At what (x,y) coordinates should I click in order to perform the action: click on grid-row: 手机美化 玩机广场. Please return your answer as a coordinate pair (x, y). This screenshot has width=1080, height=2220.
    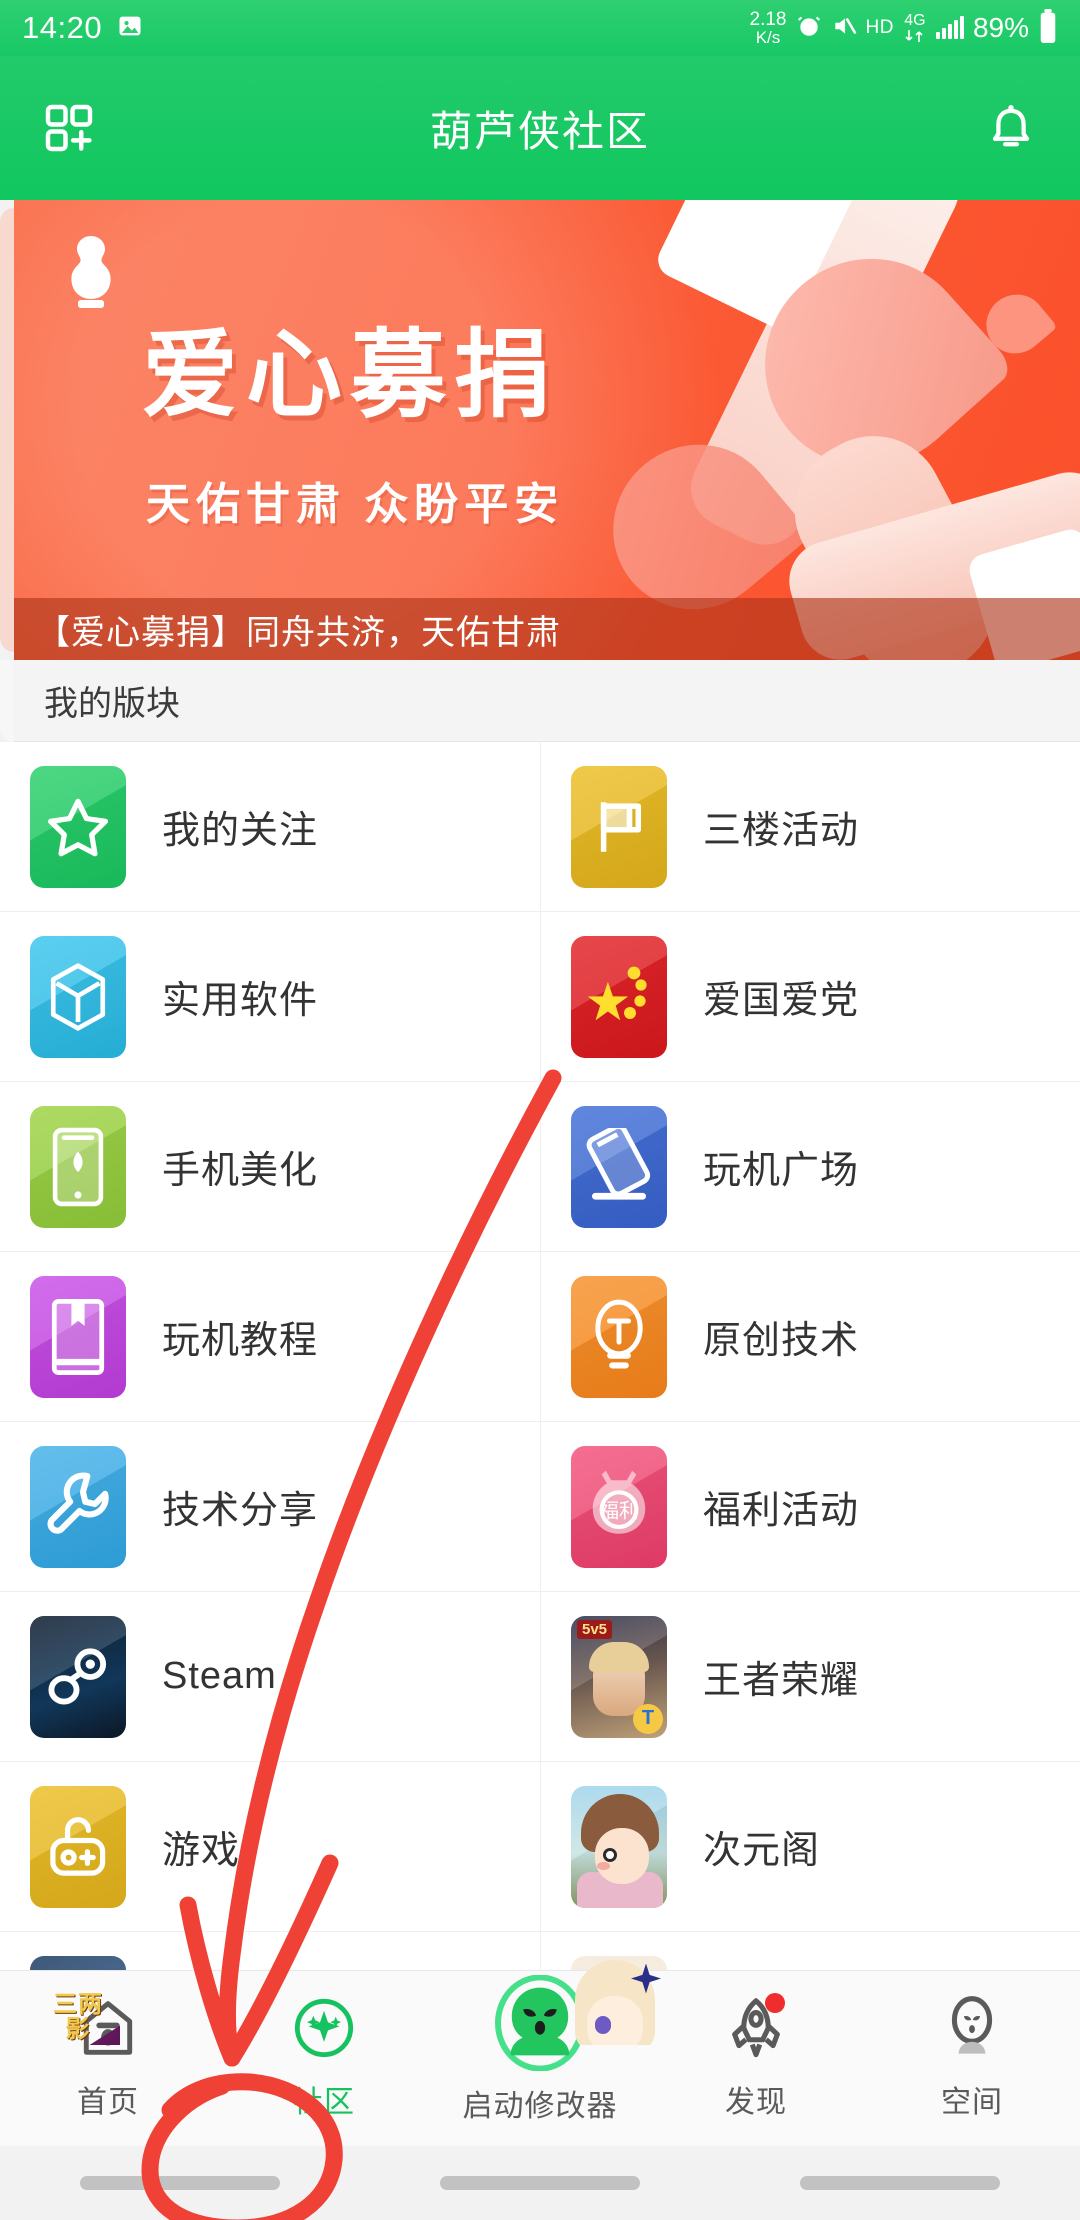
    Looking at the image, I should click on (540, 1167).